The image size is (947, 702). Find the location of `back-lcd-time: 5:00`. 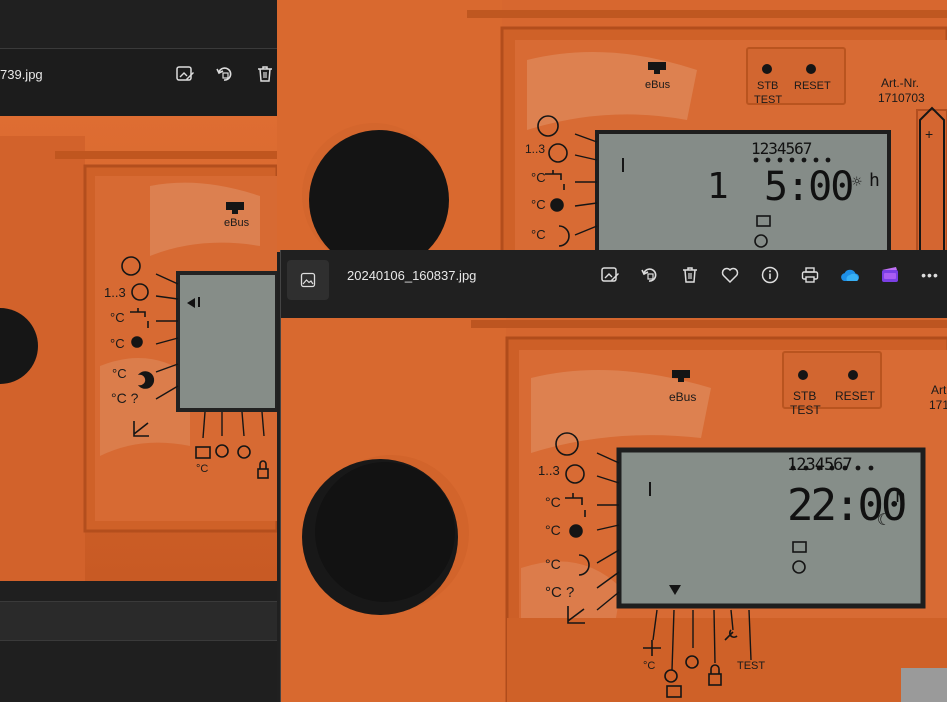

back-lcd-time: 5:00 is located at coordinates (809, 187).